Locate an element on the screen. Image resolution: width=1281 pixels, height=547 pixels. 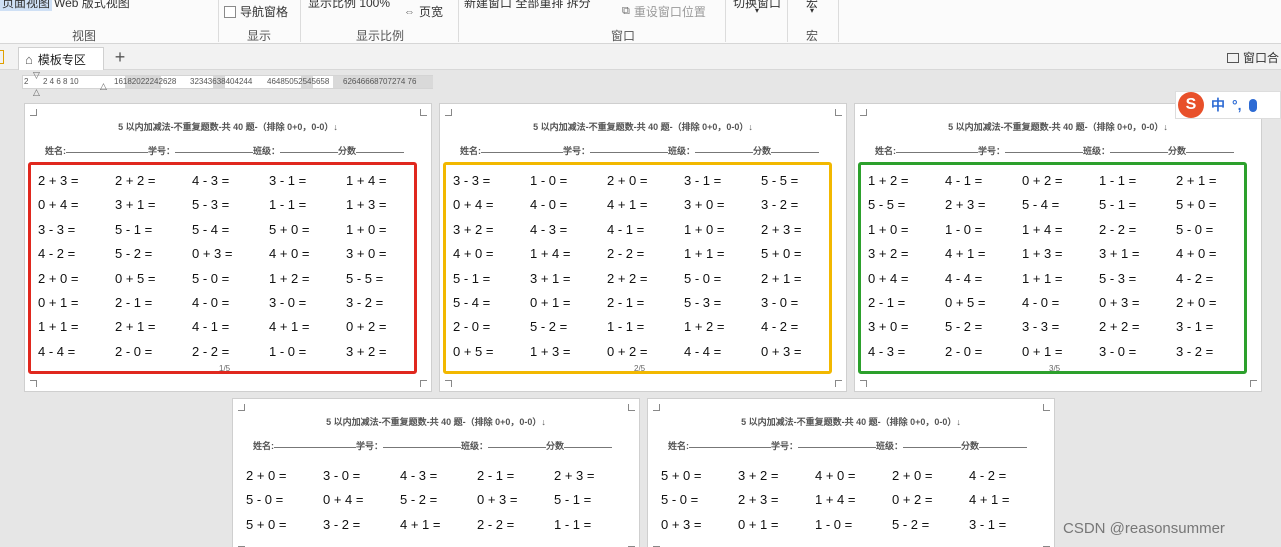
page-view-button: 页面视图 is located at coordinates (26, 5).